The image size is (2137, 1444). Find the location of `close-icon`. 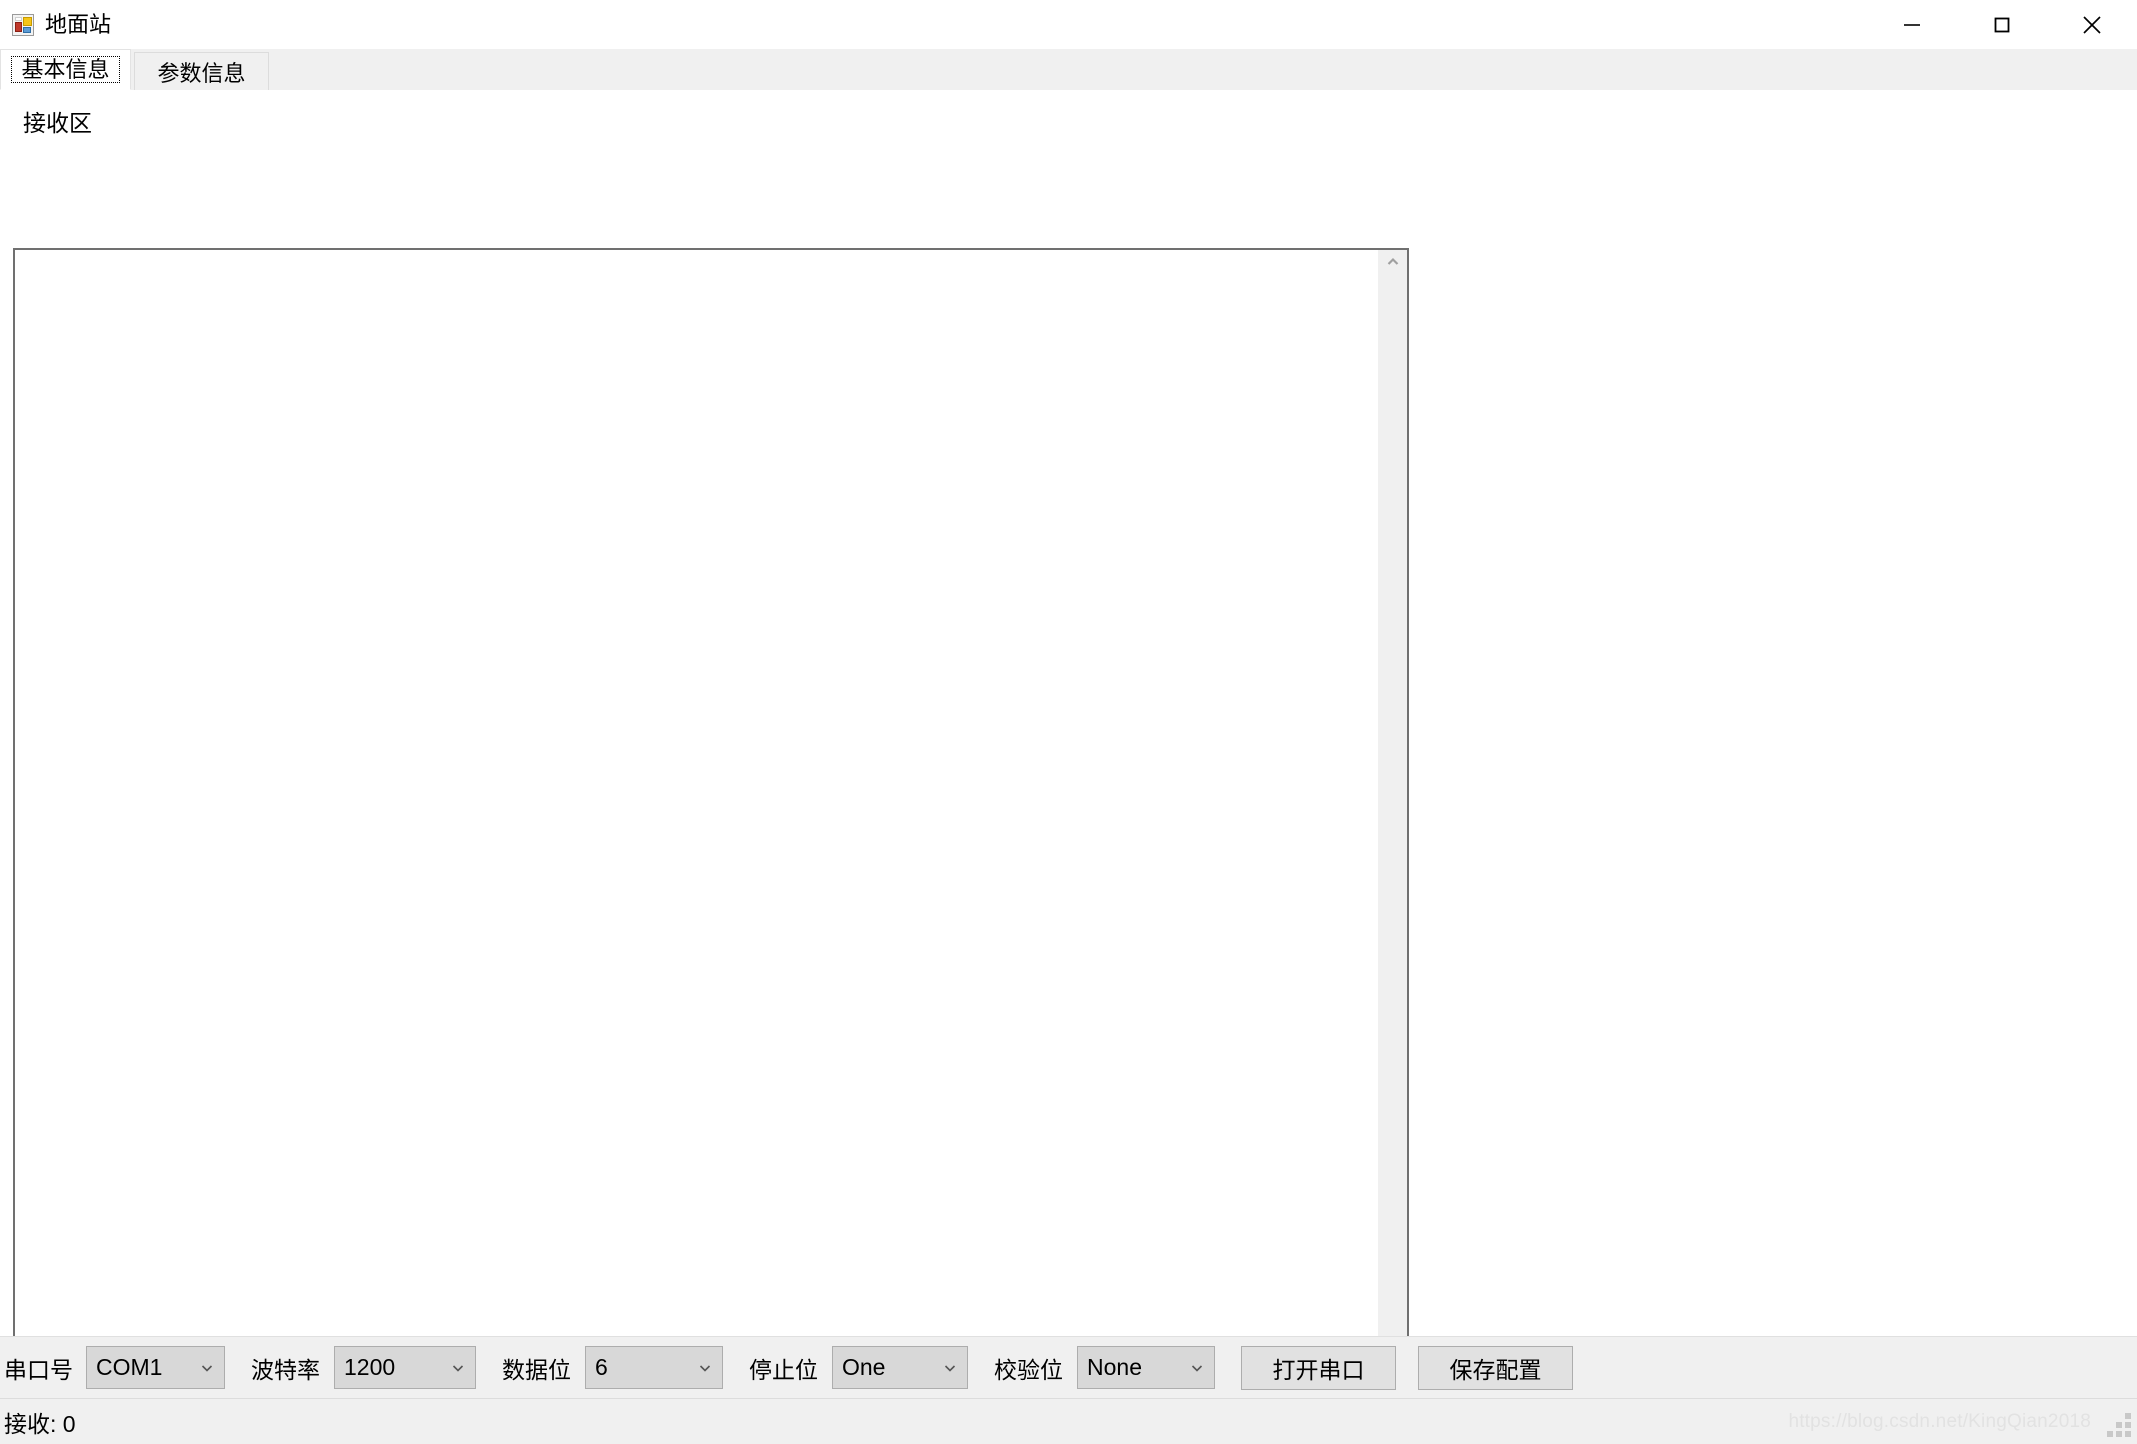

close-icon is located at coordinates (2092, 25).